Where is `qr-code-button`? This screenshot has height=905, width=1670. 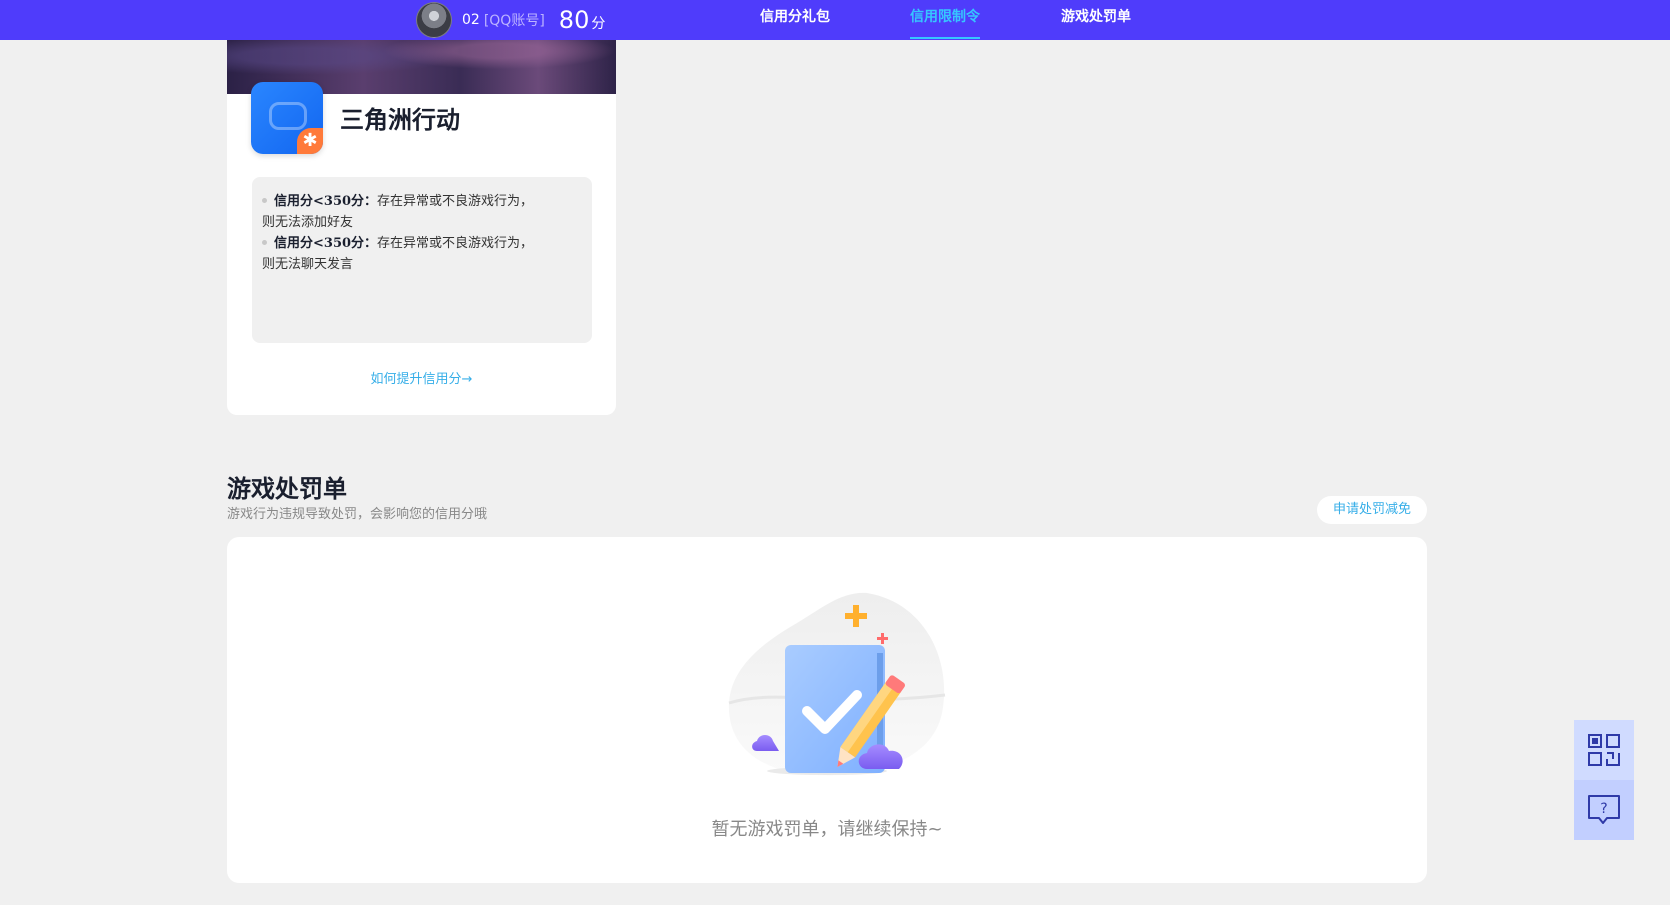 qr-code-button is located at coordinates (1604, 750).